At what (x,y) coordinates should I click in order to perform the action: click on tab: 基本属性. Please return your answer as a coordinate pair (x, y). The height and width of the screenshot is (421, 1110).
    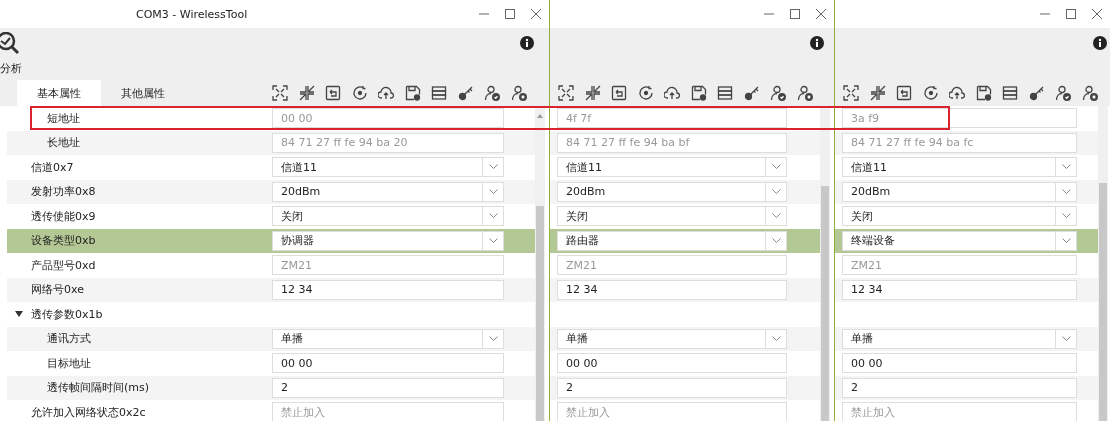
    Looking at the image, I should click on (59, 93).